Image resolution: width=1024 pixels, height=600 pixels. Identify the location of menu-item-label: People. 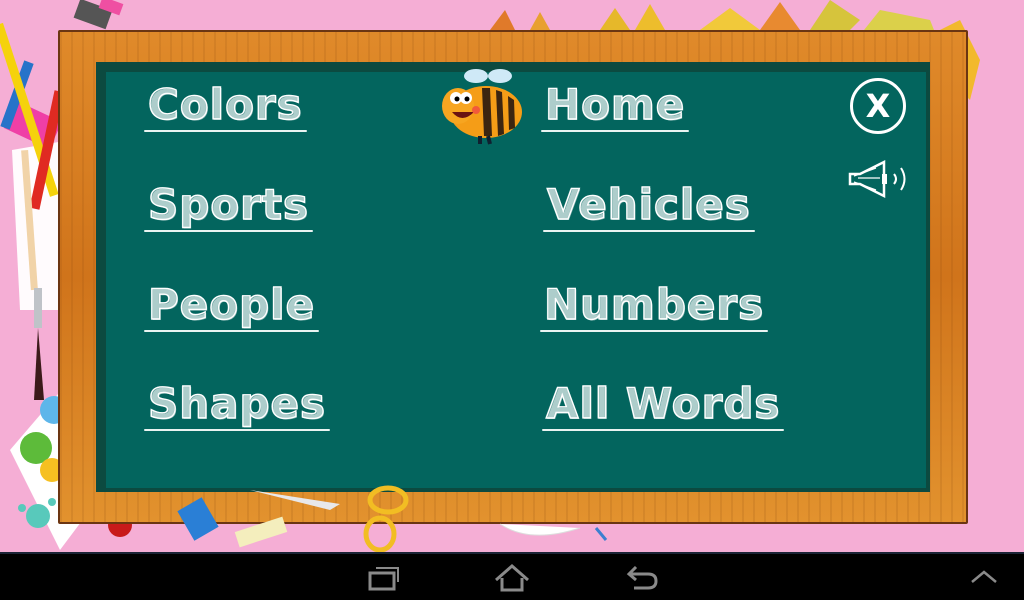
(231, 304).